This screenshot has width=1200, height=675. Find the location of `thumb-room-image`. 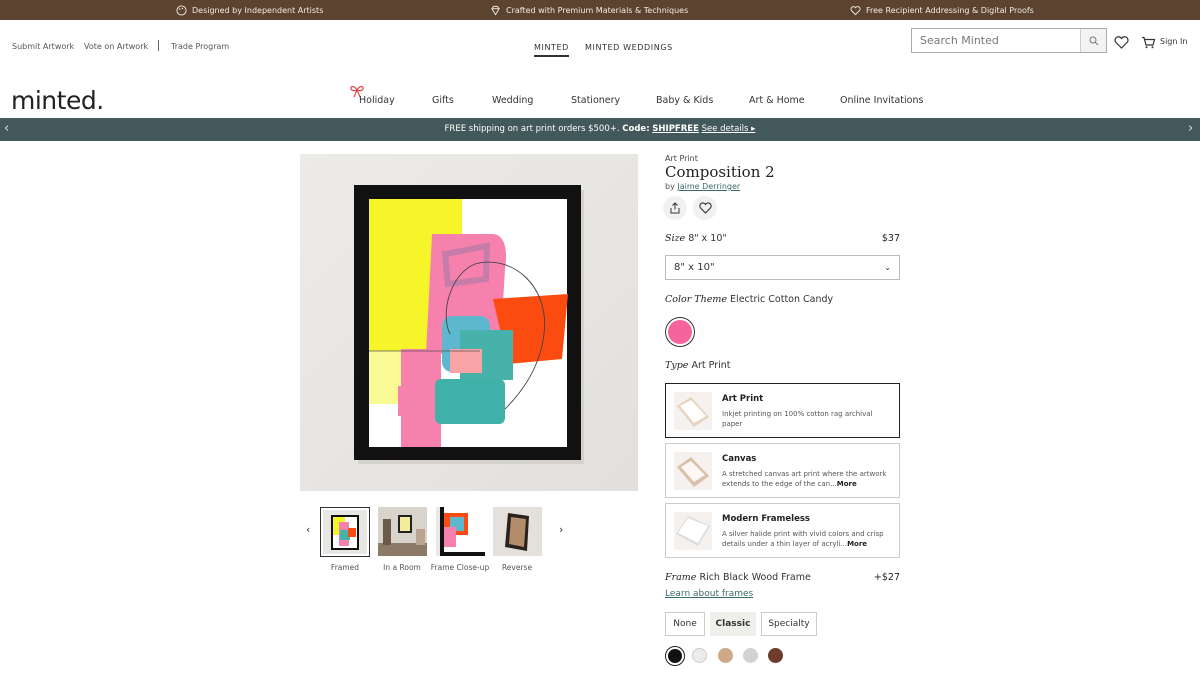

thumb-room-image is located at coordinates (402, 531).